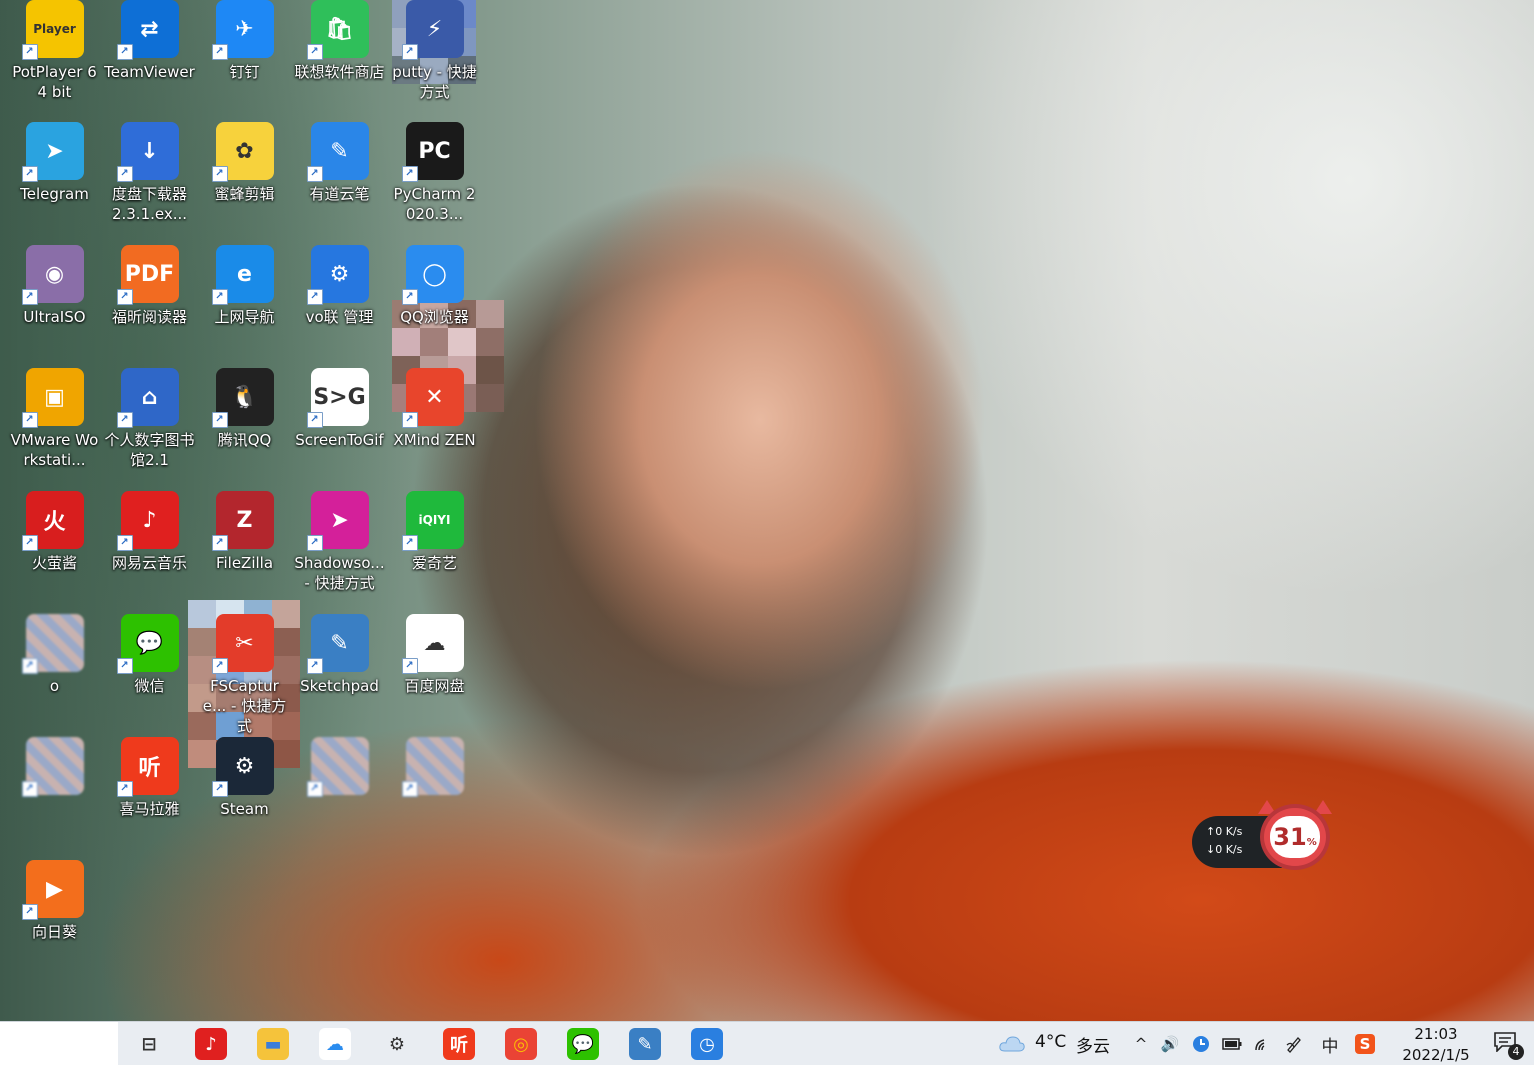 Image resolution: width=1534 pixels, height=1066 pixels. Describe the element at coordinates (54, 60) in the screenshot. I see `desktop-shortcut: Player ↗ PotPlayer 64 bit` at that location.